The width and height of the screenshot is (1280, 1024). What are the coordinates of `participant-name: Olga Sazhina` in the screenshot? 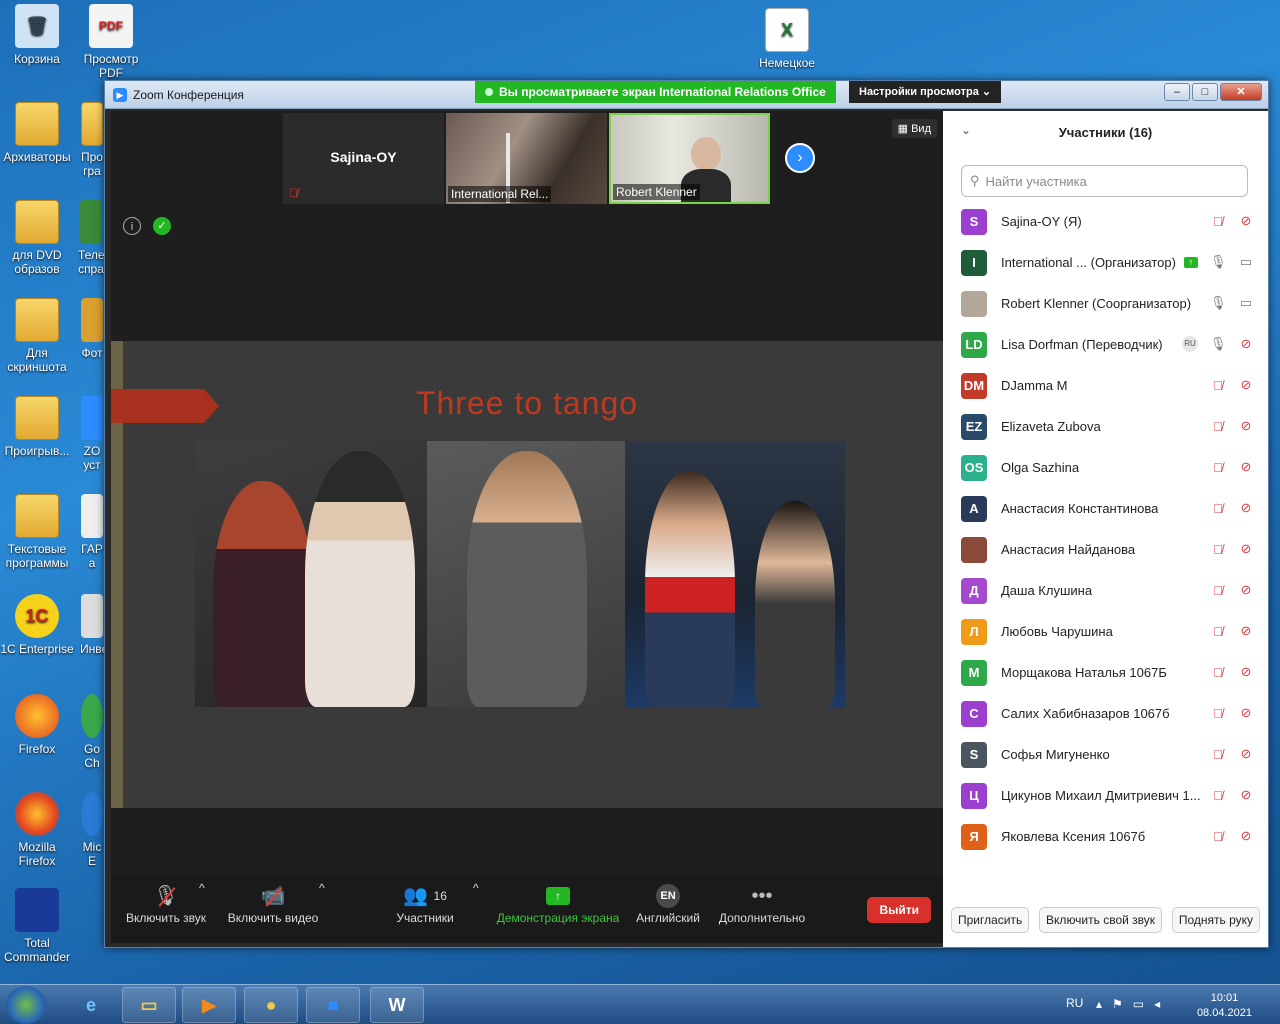 It's located at (1040, 467).